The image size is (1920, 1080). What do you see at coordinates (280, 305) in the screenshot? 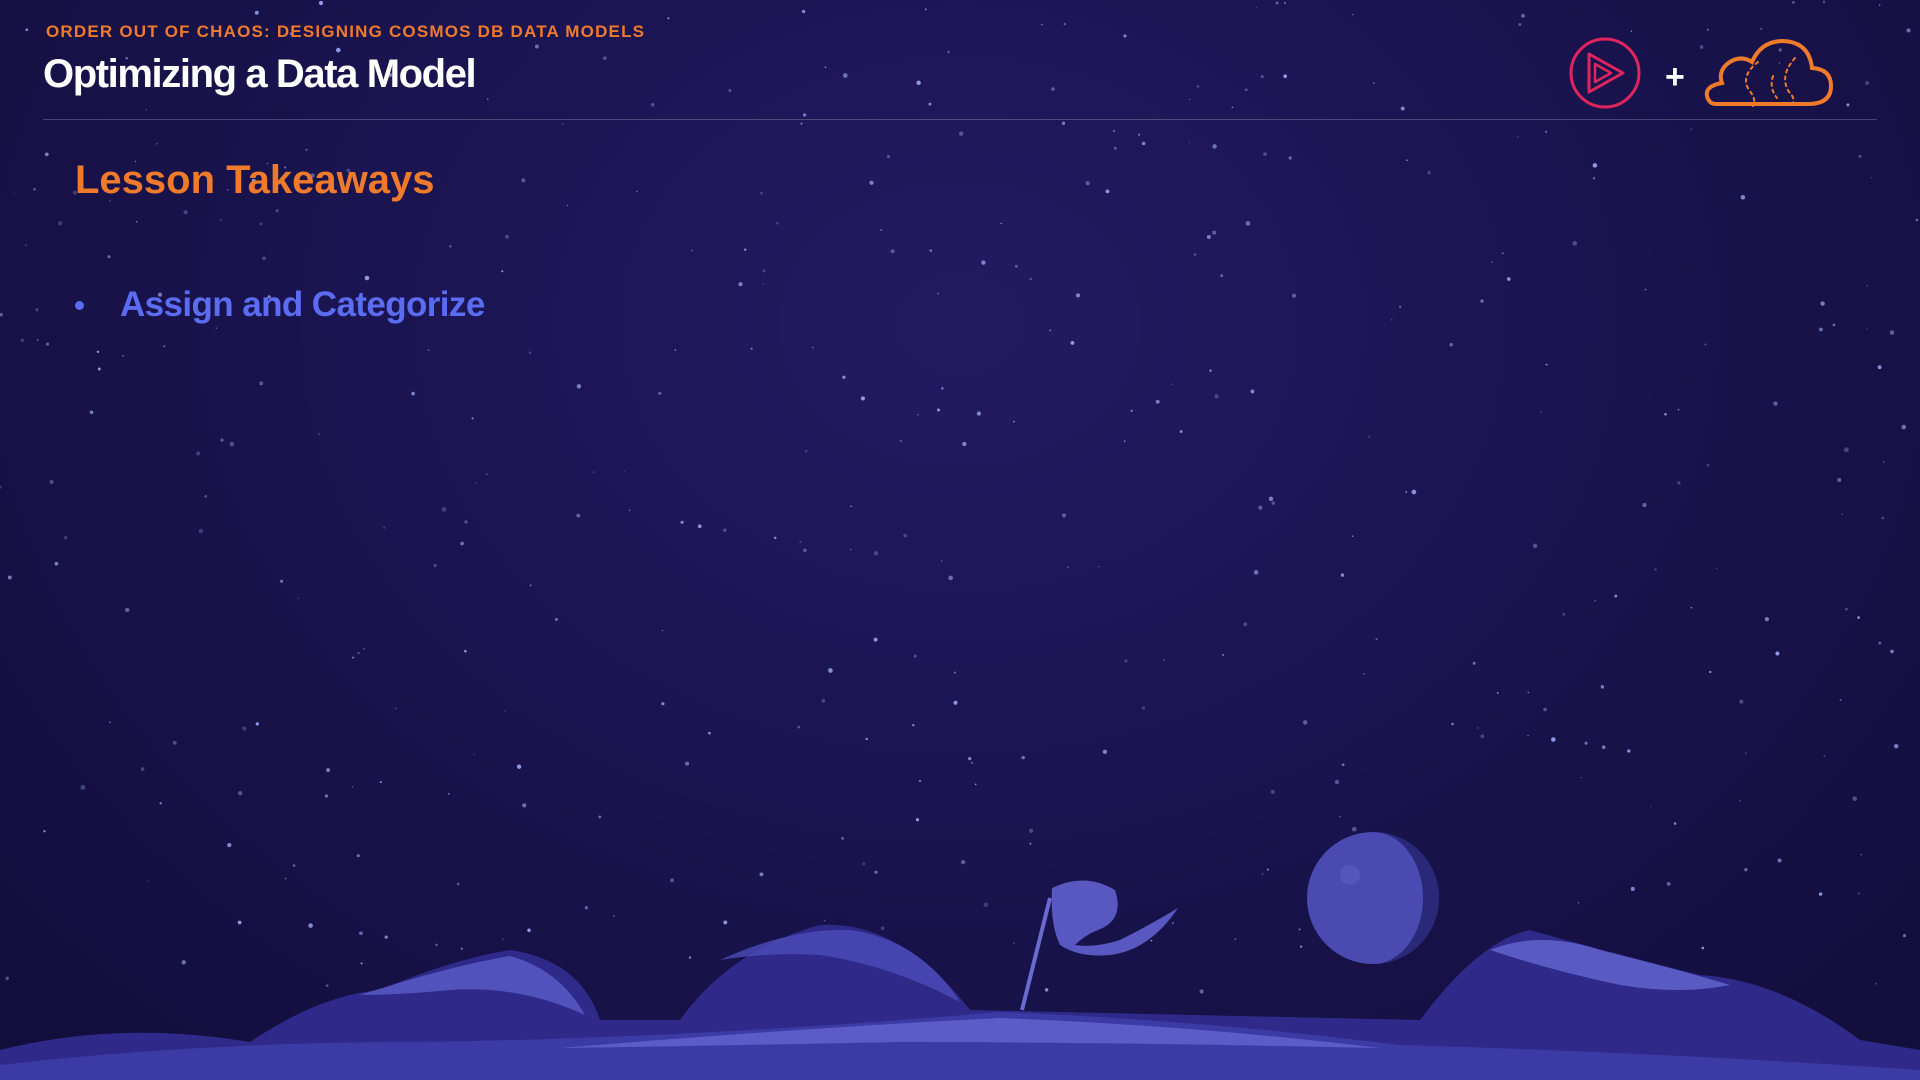
I see `list-item: Assign and Categorize` at bounding box center [280, 305].